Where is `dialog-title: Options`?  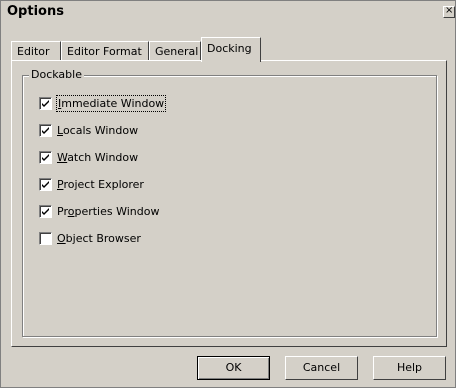
dialog-title: Options is located at coordinates (35, 11).